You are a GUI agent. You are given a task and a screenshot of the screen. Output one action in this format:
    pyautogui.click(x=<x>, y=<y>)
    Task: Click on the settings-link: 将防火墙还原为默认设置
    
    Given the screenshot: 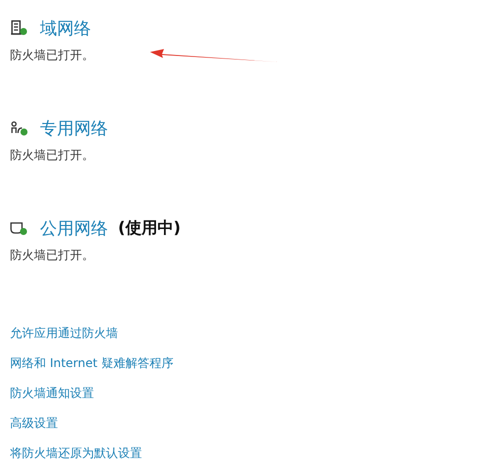 What is the action you would take?
    pyautogui.click(x=76, y=453)
    